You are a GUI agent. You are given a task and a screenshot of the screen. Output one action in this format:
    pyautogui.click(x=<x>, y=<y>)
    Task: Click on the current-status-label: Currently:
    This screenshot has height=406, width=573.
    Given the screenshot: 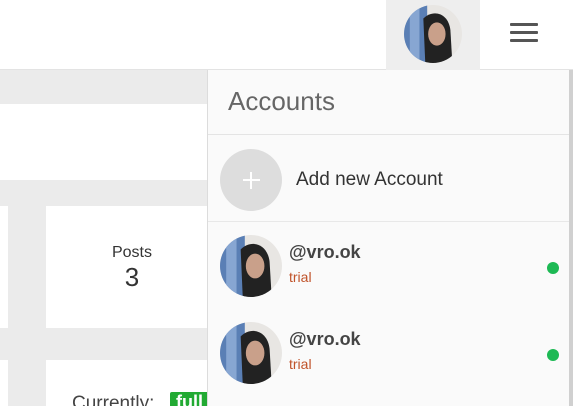 What is the action you would take?
    pyautogui.click(x=113, y=399)
    